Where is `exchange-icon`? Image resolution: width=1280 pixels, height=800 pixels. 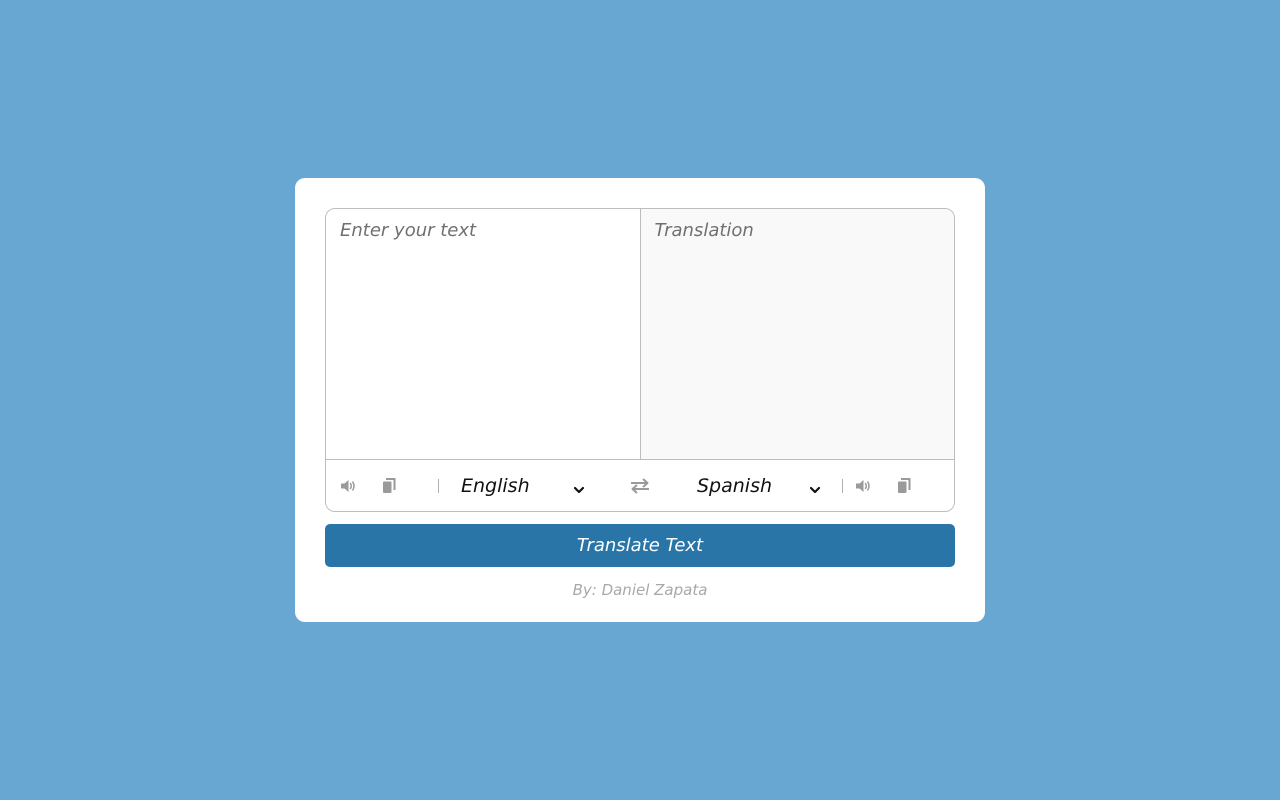 exchange-icon is located at coordinates (640, 485).